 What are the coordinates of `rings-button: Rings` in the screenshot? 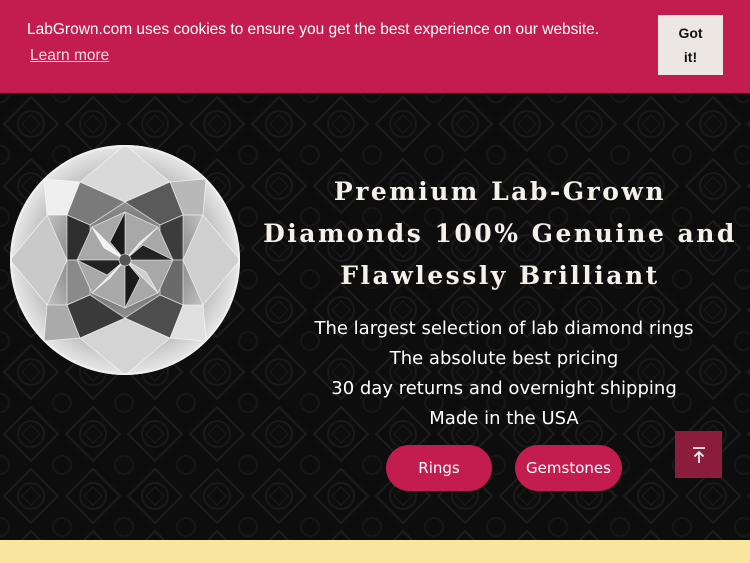 It's located at (439, 468).